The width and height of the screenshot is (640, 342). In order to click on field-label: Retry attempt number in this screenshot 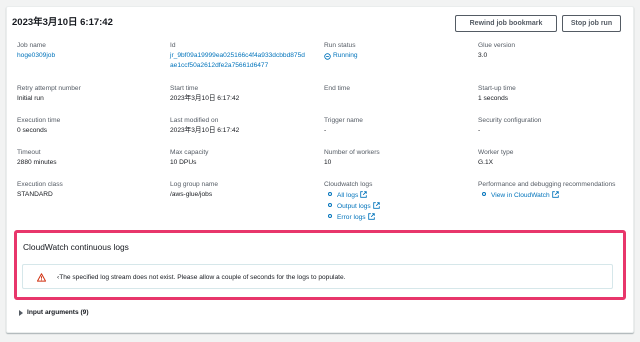, I will do `click(49, 88)`.